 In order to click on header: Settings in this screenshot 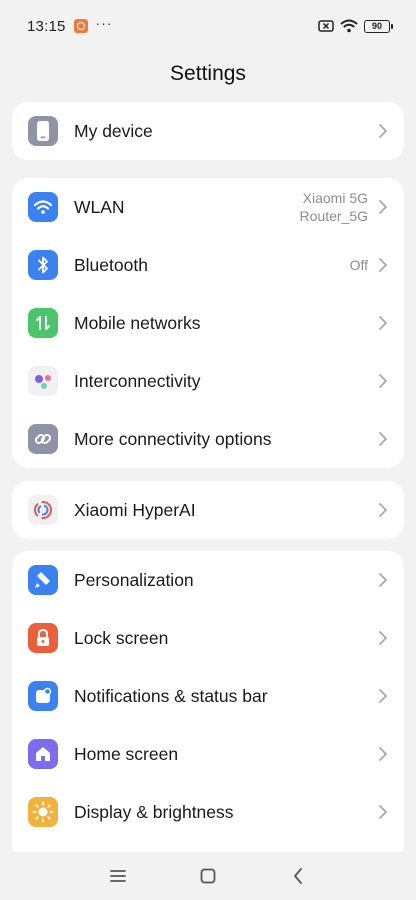, I will do `click(208, 74)`.